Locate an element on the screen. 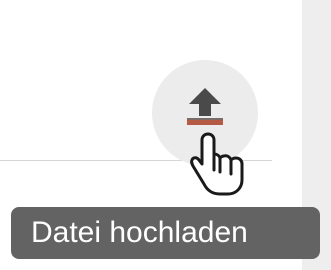 The width and height of the screenshot is (331, 270). upload-file-button is located at coordinates (205, 113).